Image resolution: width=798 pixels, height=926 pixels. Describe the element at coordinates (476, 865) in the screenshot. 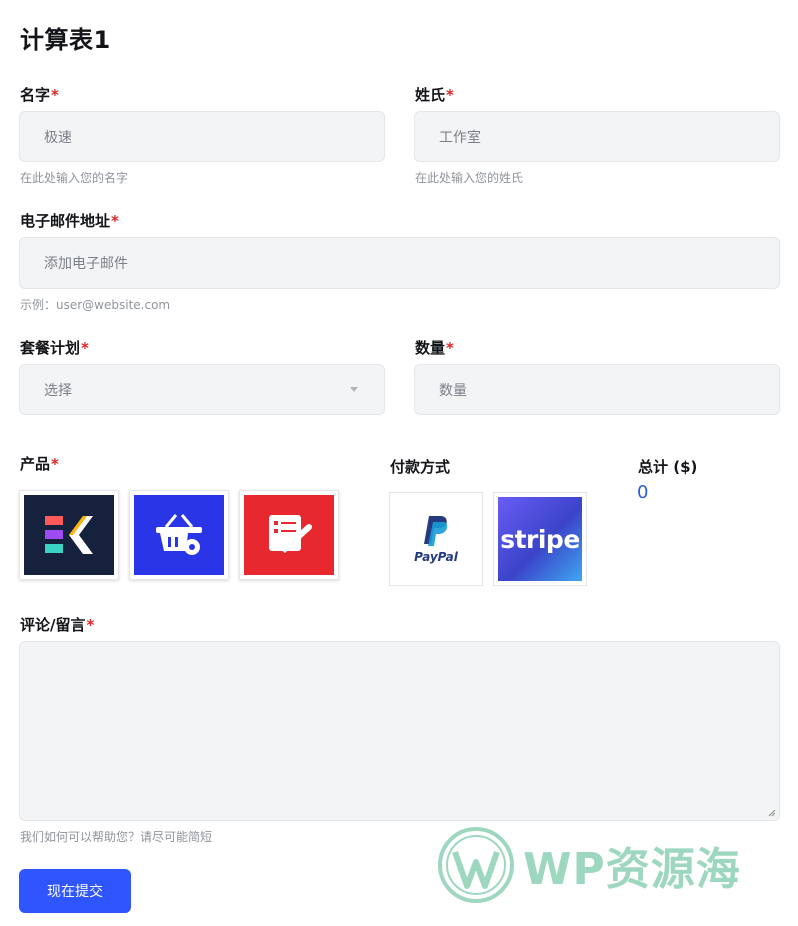

I see `wordpress-logo-icon` at that location.